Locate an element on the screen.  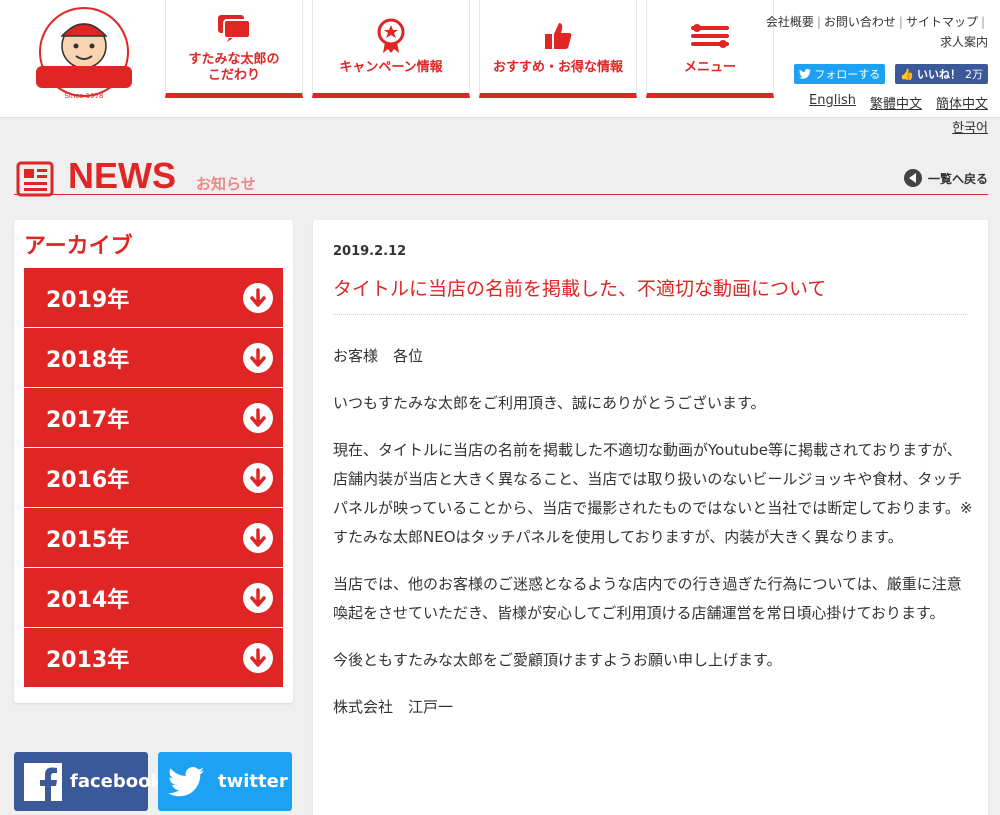
year-label: 2019年 is located at coordinates (88, 300).